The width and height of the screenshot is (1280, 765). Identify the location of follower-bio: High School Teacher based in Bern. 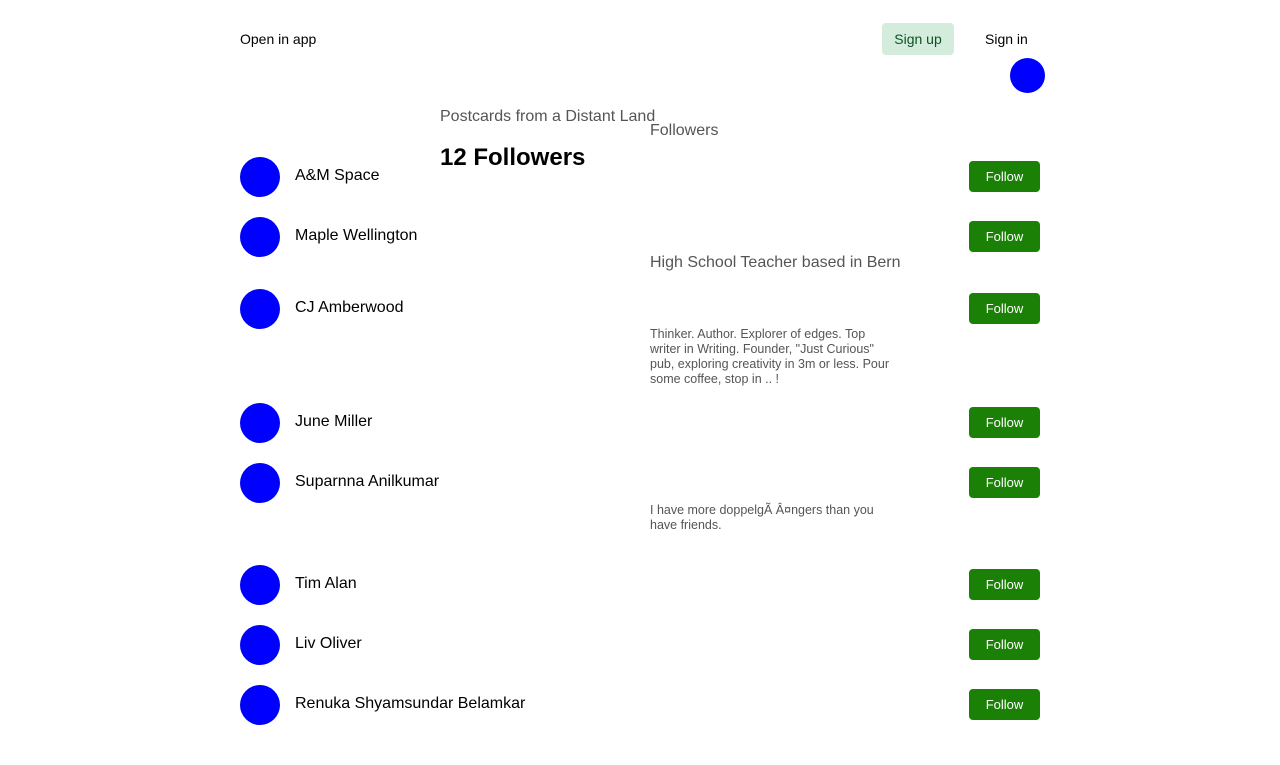
(775, 262).